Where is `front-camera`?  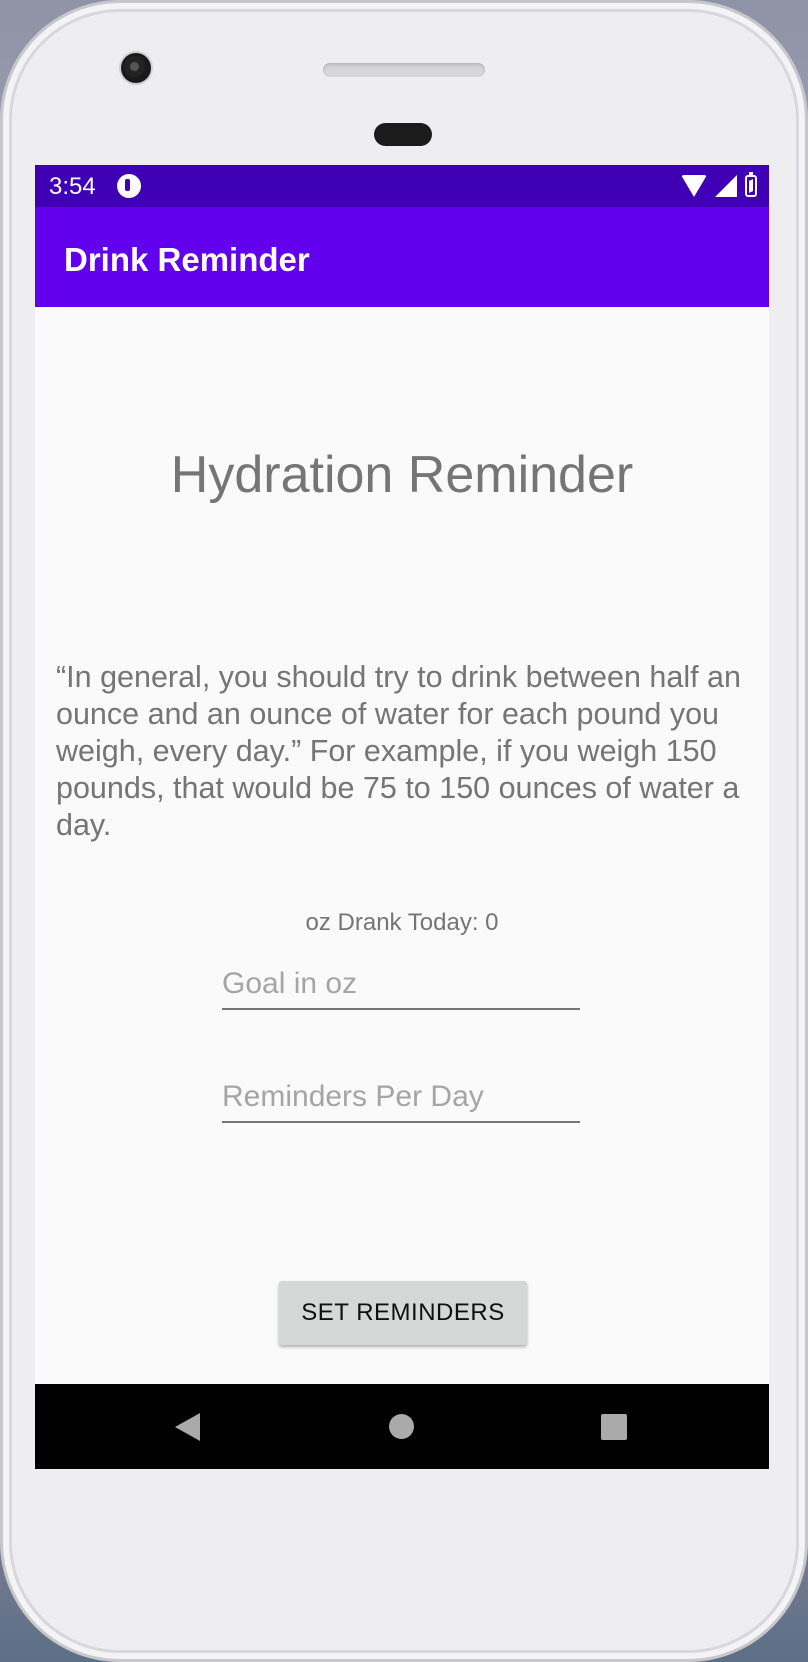 front-camera is located at coordinates (136, 68).